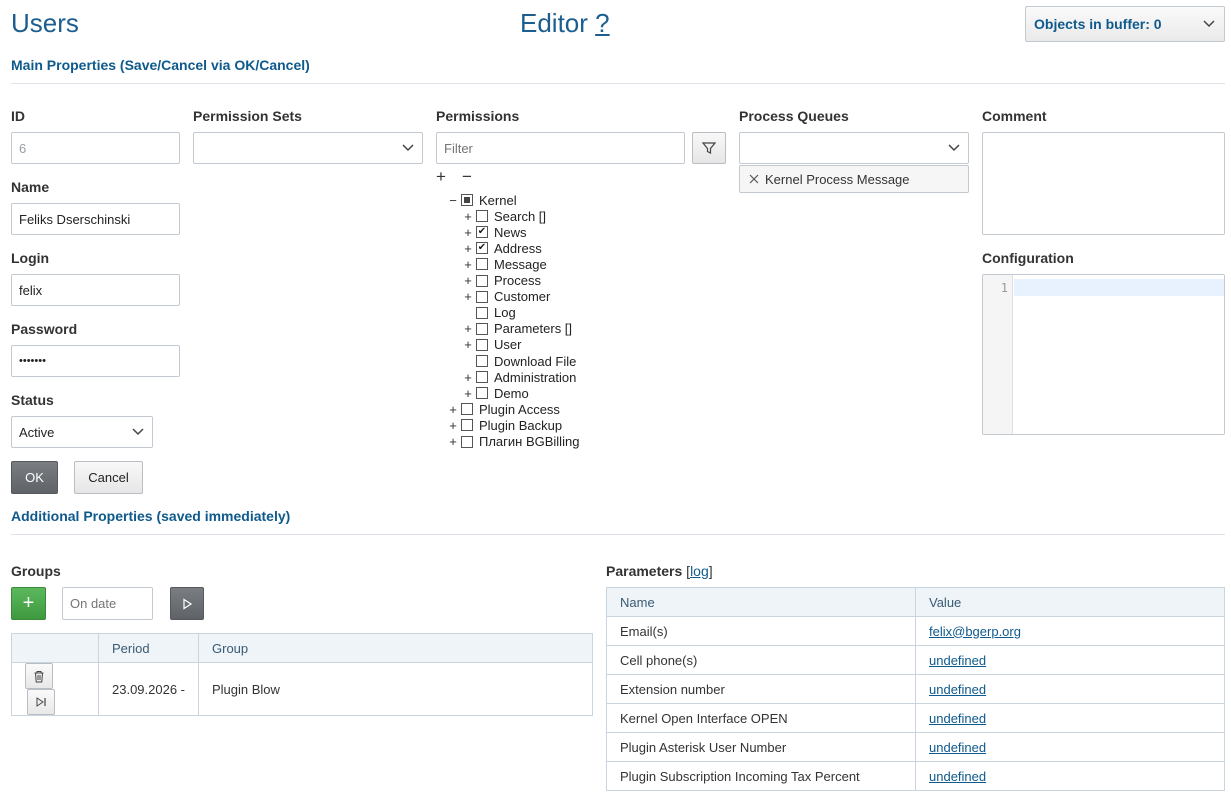  I want to click on help-link: ?, so click(602, 23).